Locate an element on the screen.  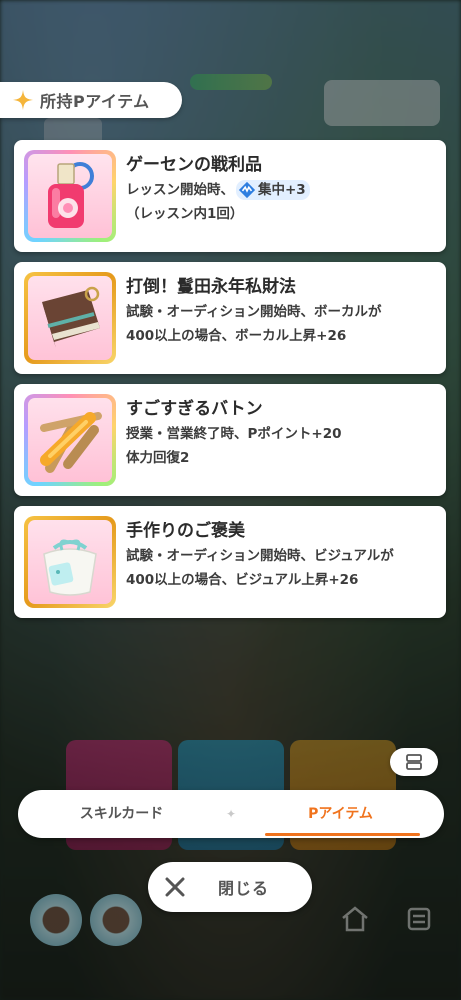
tab-skill-cards: スキルカード is located at coordinates (121, 814).